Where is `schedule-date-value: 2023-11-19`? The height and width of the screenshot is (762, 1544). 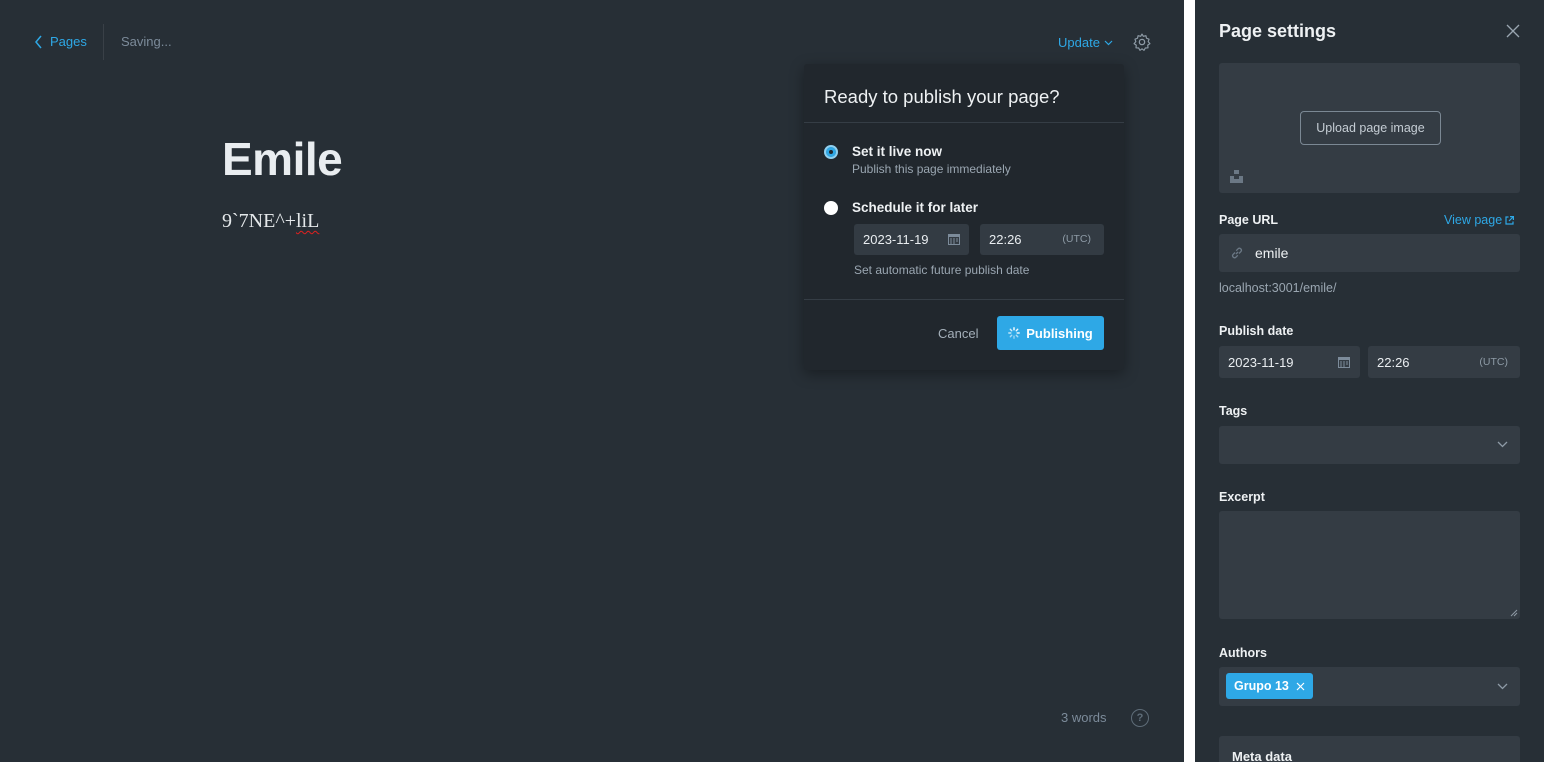
schedule-date-value: 2023-11-19 is located at coordinates (896, 239).